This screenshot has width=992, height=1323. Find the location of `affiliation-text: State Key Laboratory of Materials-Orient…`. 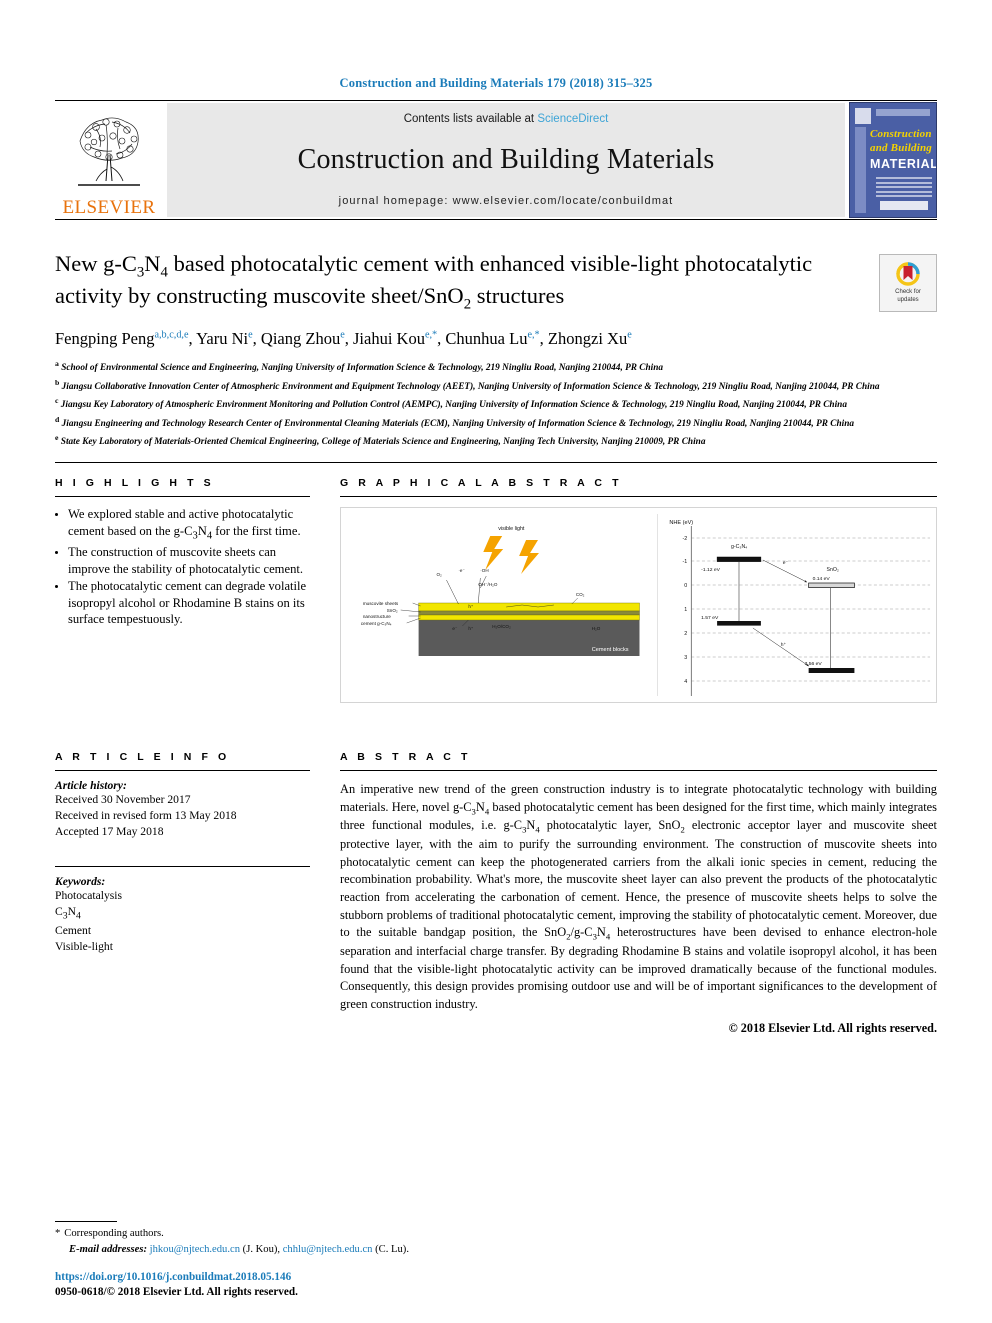

affiliation-text: State Key Laboratory of Materials-Orient… is located at coordinates (383, 442).